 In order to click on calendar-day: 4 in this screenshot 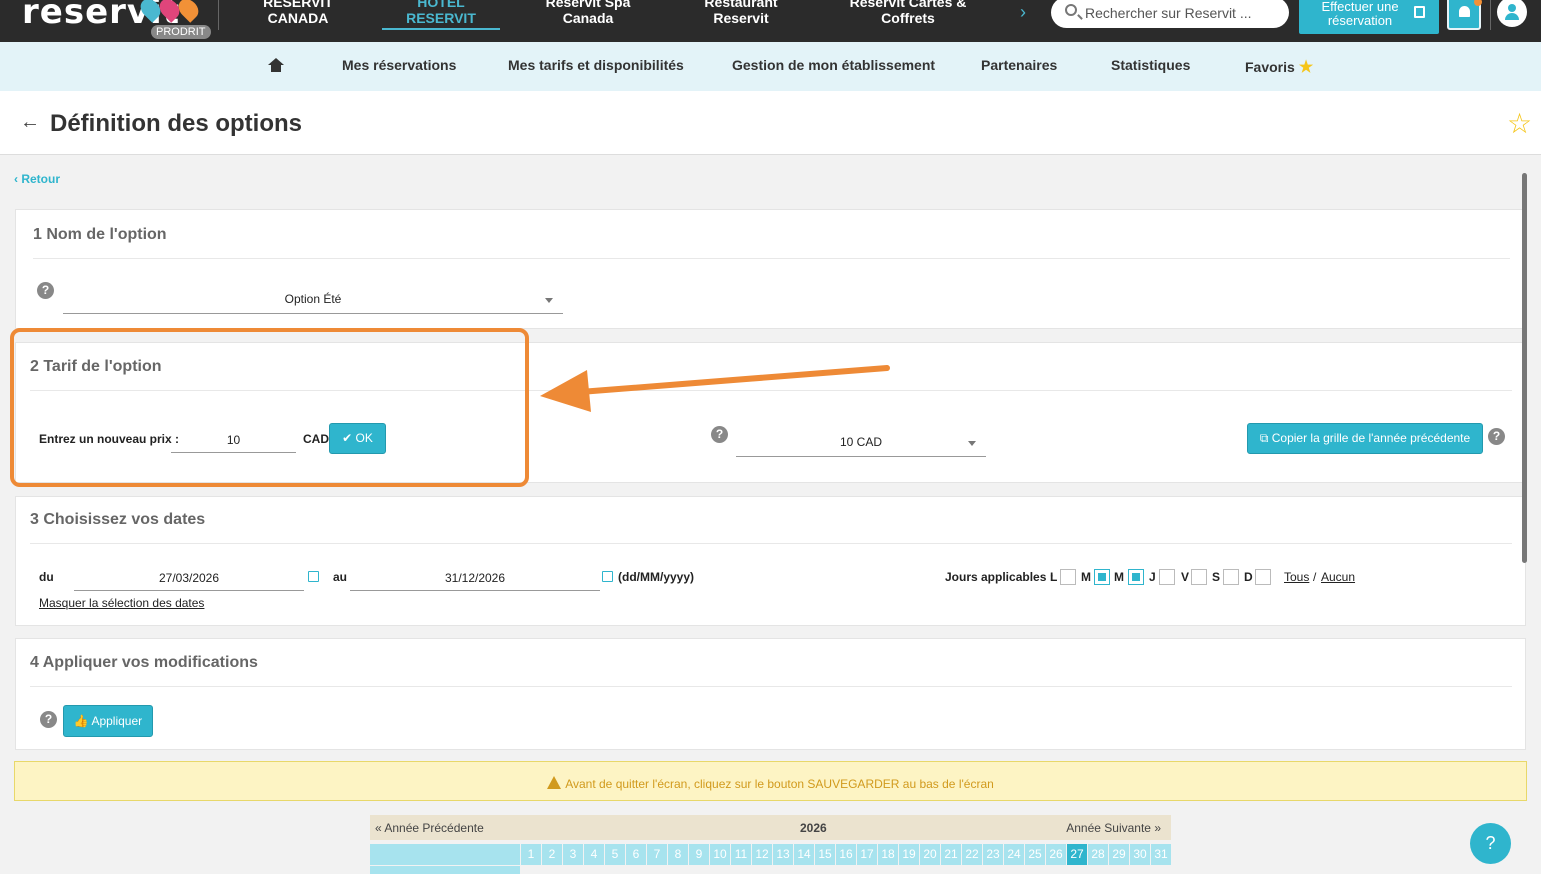, I will do `click(594, 854)`.